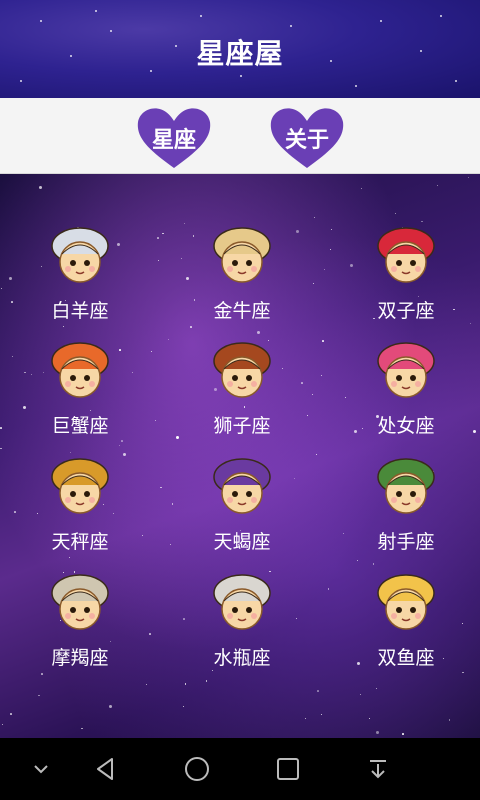  What do you see at coordinates (80, 603) in the screenshot?
I see `capricorn-icon` at bounding box center [80, 603].